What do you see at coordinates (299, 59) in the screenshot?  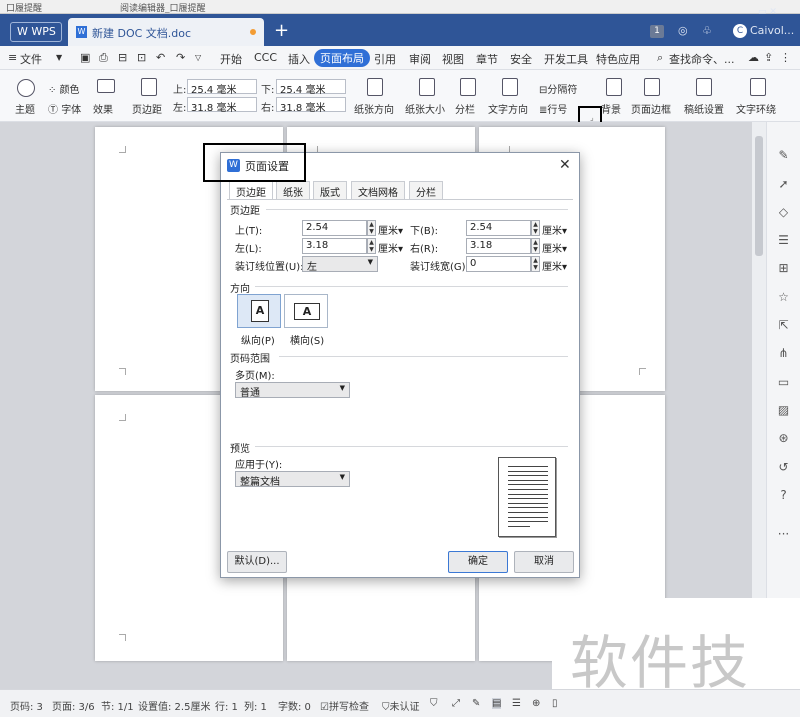 I see `menu-item-insert: 插入` at bounding box center [299, 59].